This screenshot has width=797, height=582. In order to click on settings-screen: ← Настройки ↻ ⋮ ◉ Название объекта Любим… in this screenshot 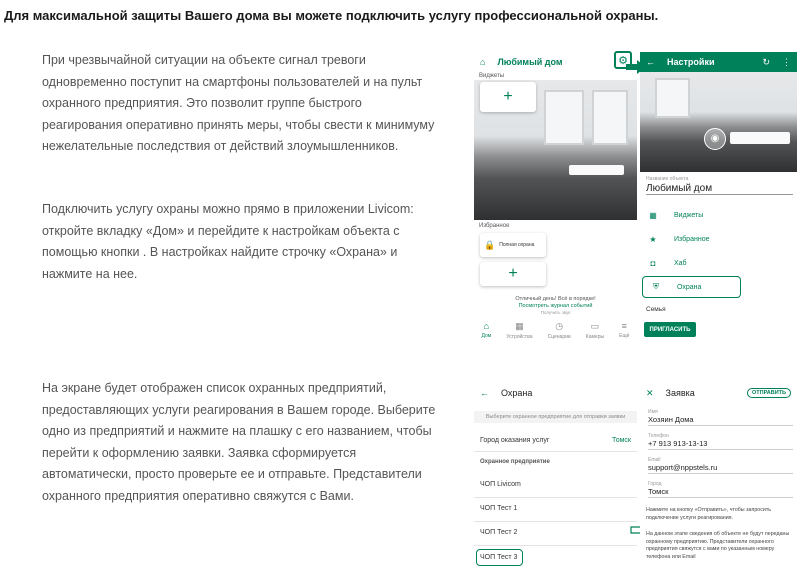, I will do `click(718, 198)`.